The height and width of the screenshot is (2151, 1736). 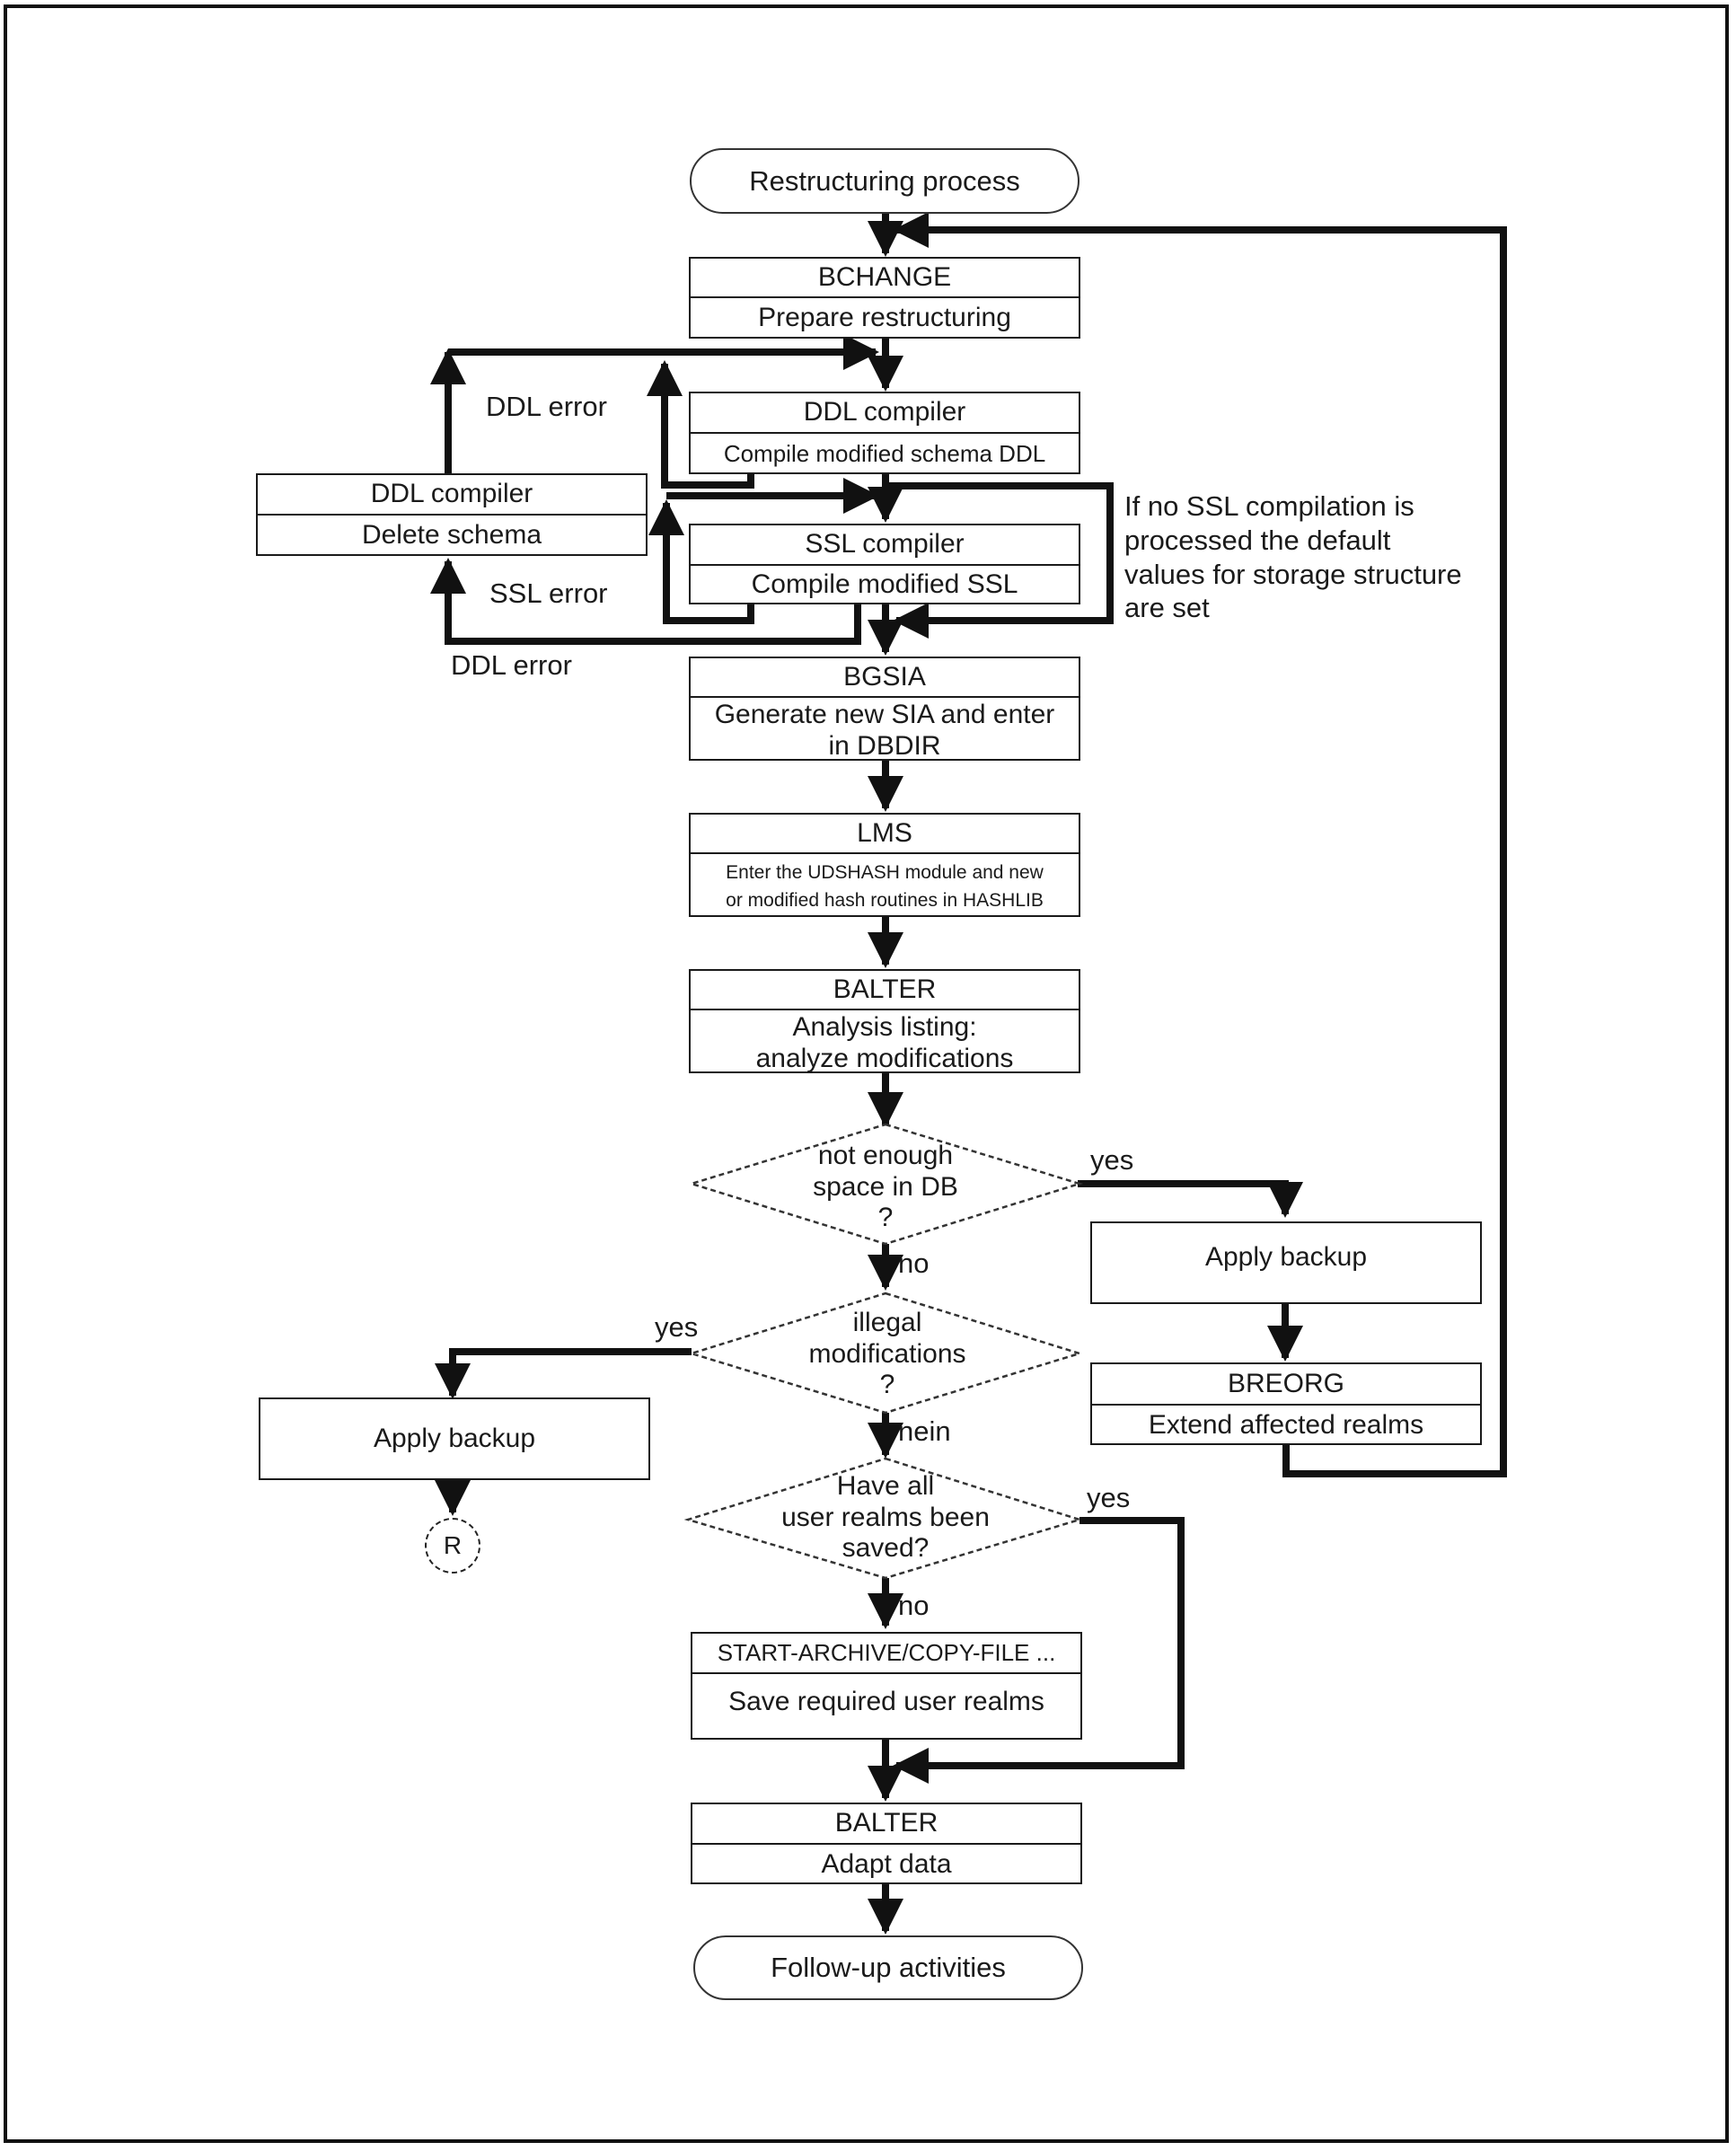 What do you see at coordinates (1286, 1424) in the screenshot?
I see `step-breorg-desc: Extend affected realms` at bounding box center [1286, 1424].